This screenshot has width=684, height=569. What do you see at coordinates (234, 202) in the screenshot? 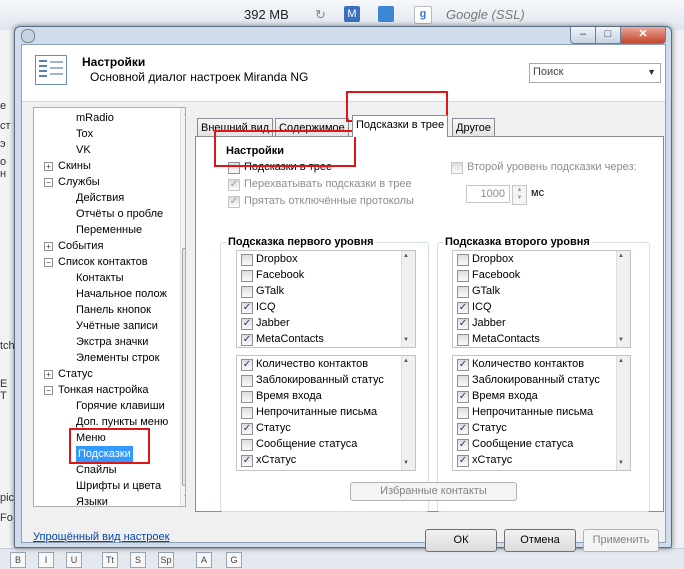
I see `hide-disabled-checkbox: ✓` at bounding box center [234, 202].